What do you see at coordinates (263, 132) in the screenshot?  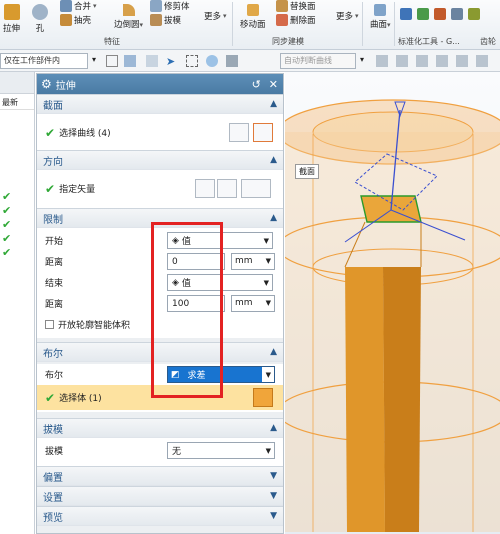 I see `curve-select-button` at bounding box center [263, 132].